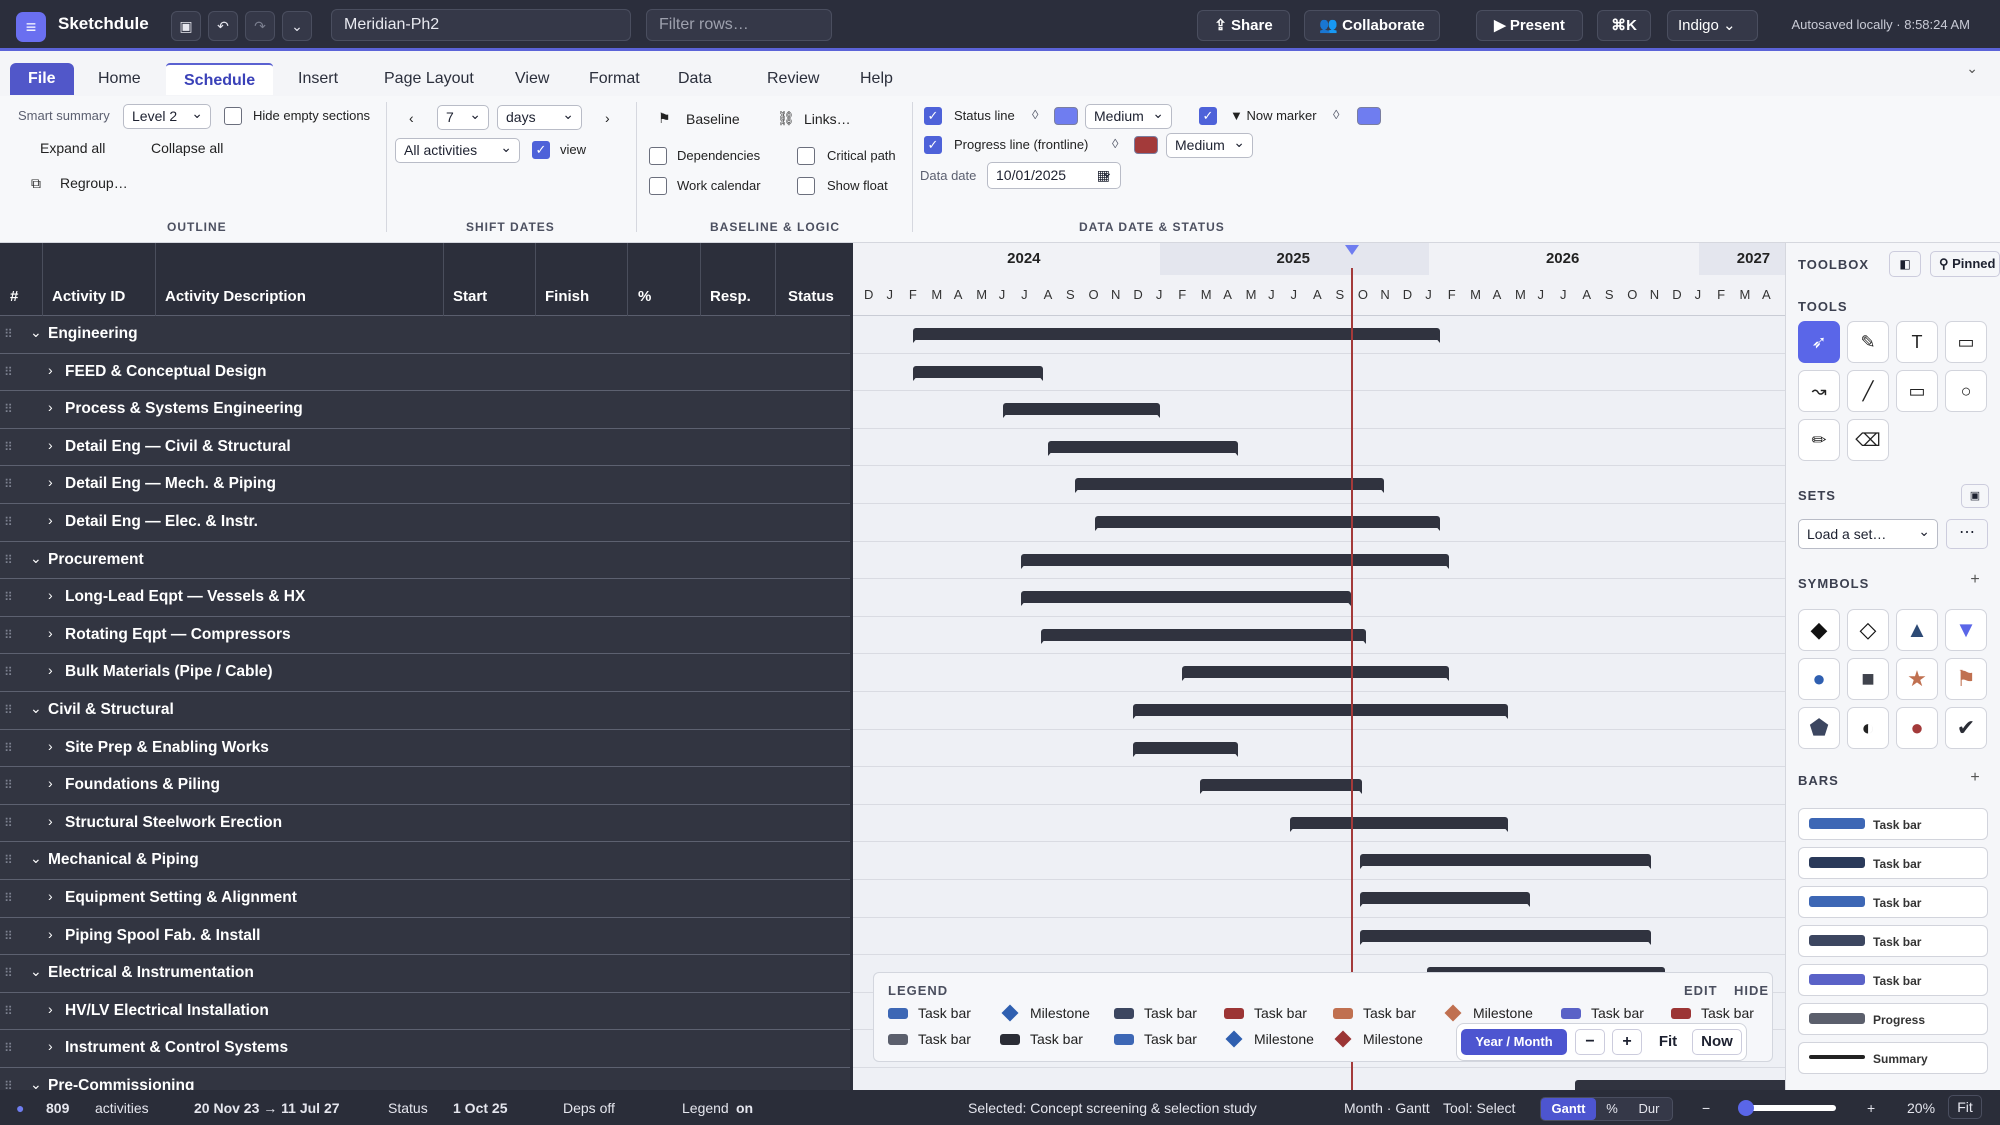  I want to click on legend-toggle-state: on, so click(744, 1108).